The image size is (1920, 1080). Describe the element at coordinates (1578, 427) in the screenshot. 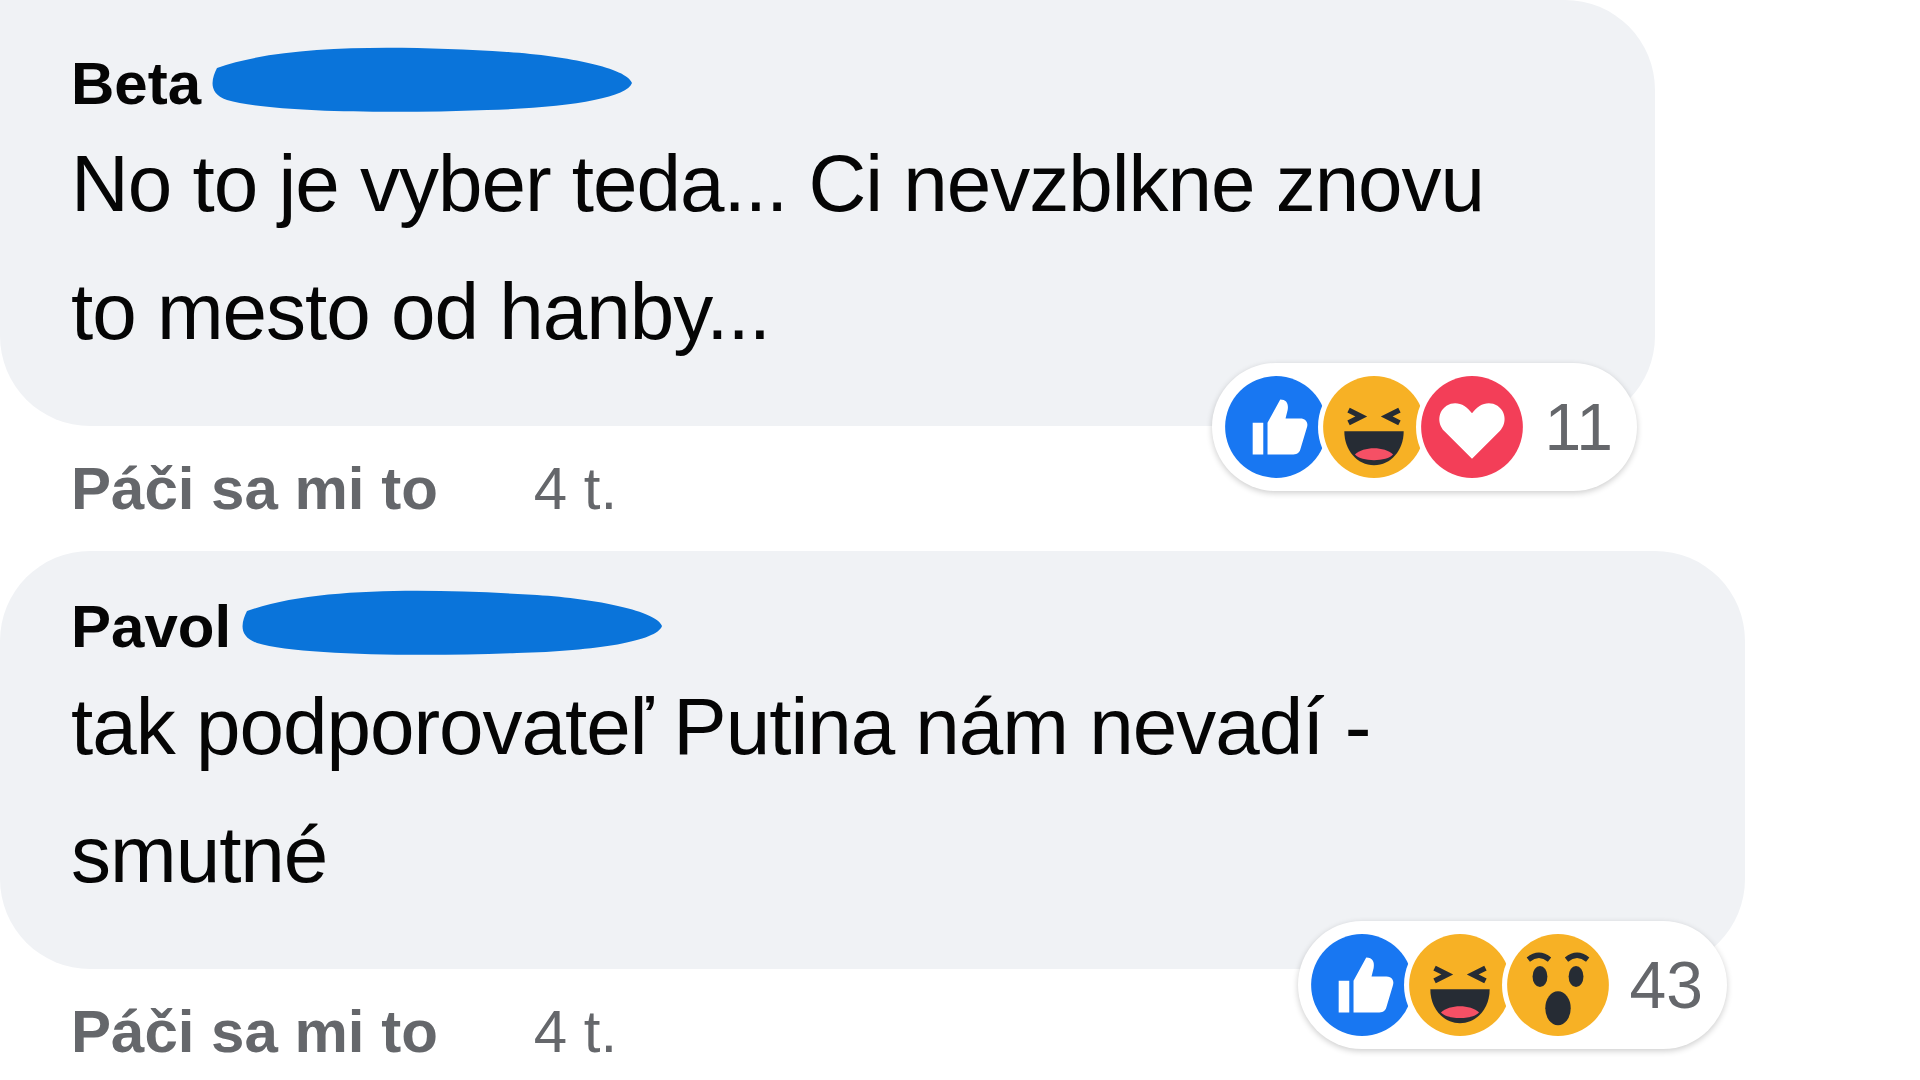

I see `reaction-count: 11` at that location.